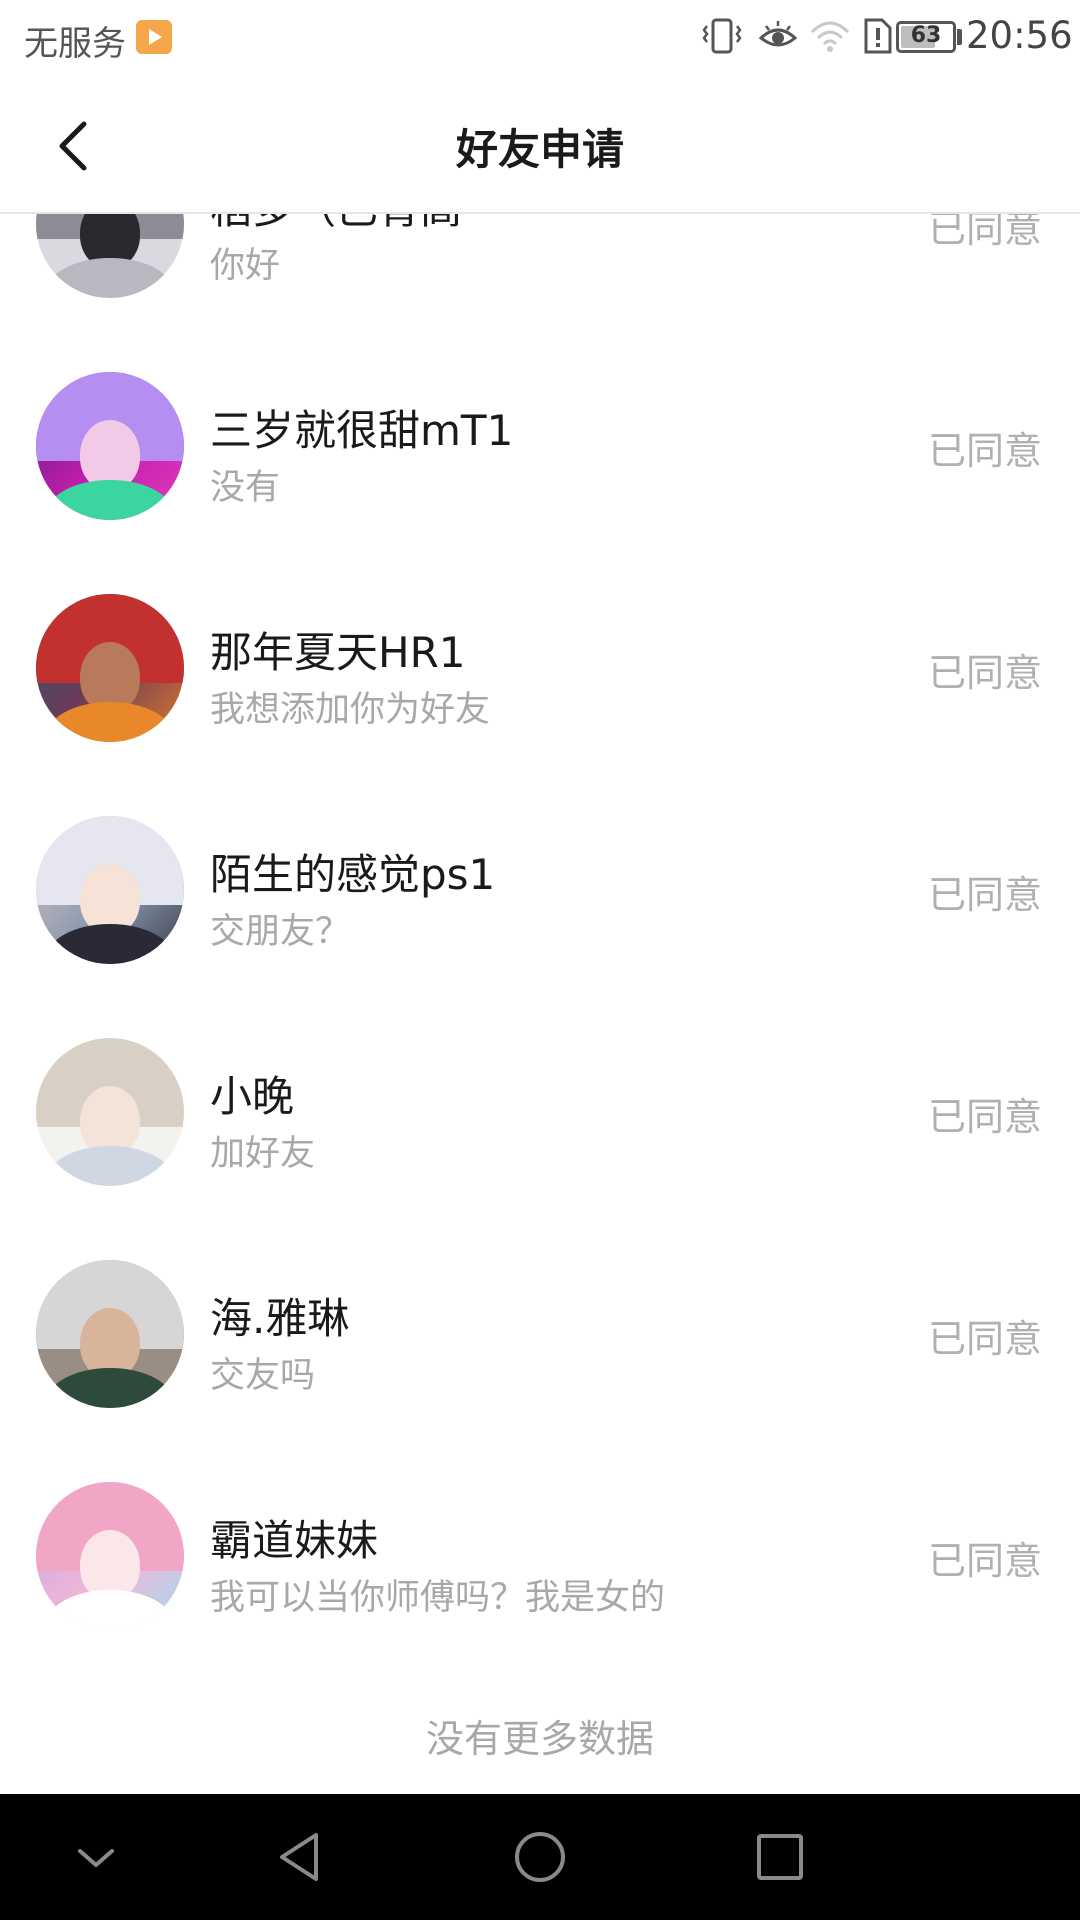 This screenshot has width=1080, height=1920. What do you see at coordinates (878, 36) in the screenshot?
I see `sim-alert-icon` at bounding box center [878, 36].